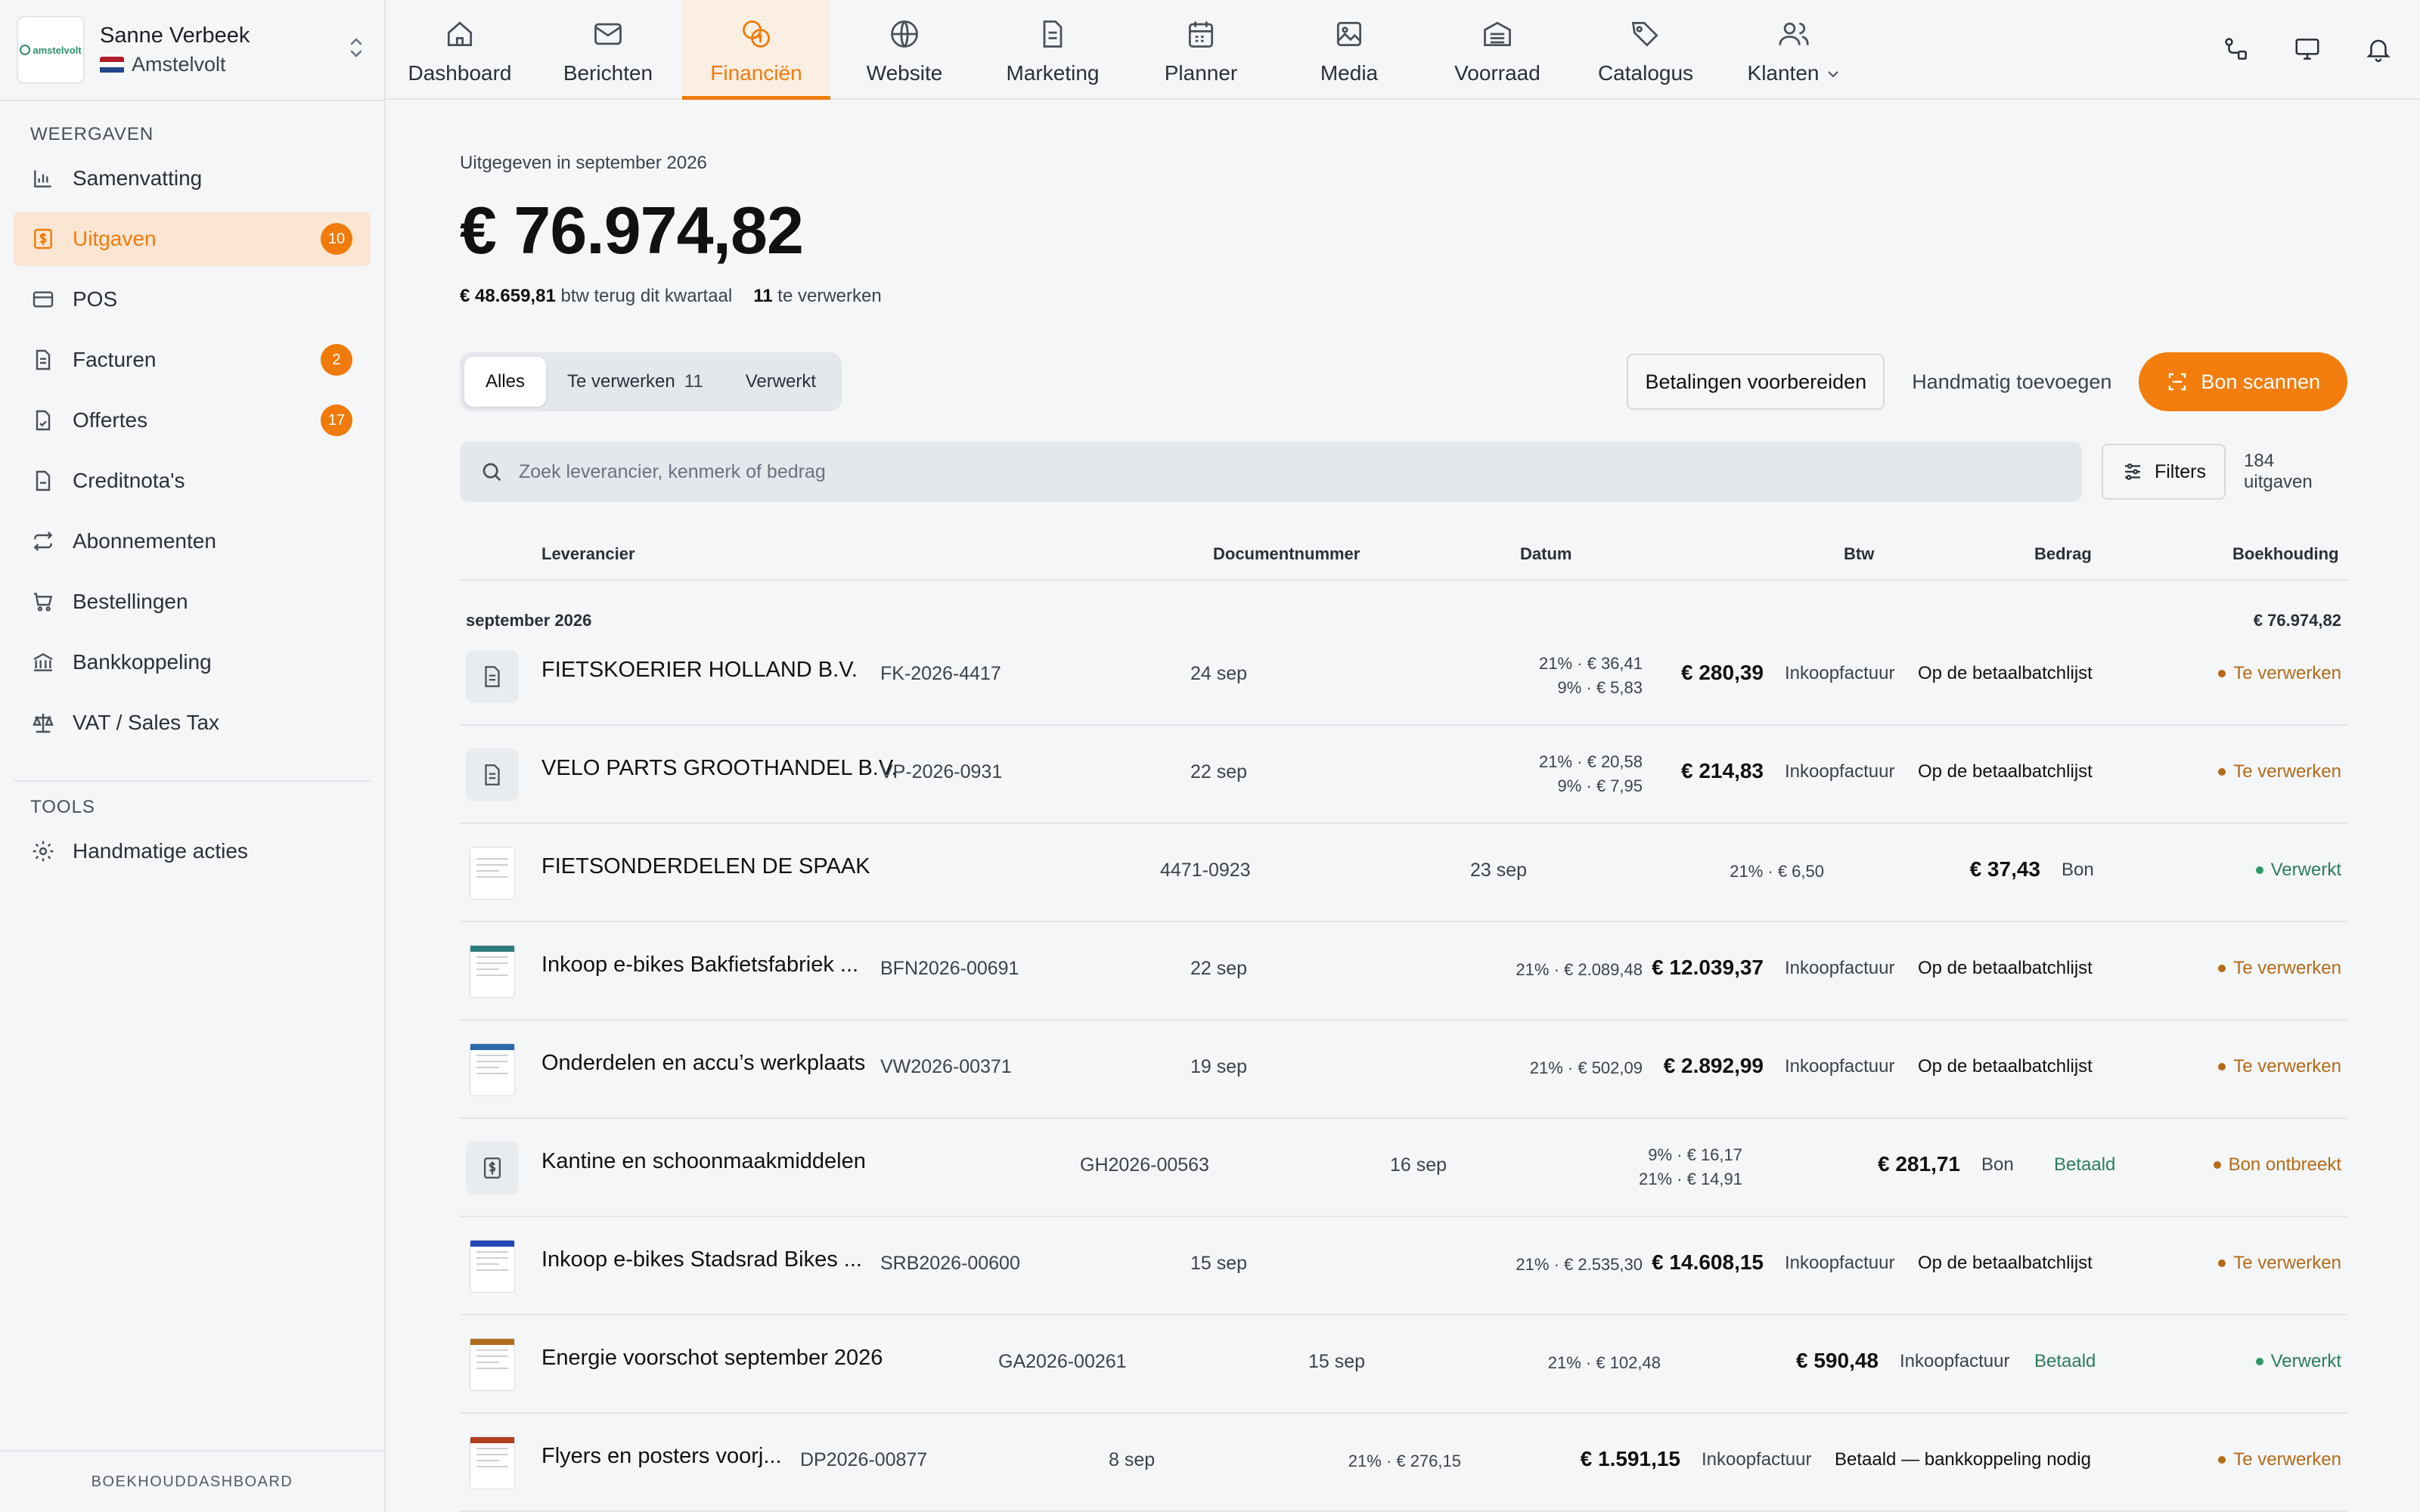 Image resolution: width=2420 pixels, height=1512 pixels. What do you see at coordinates (192, 420) in the screenshot?
I see `sidebar-item-offertes: Offertes 17` at bounding box center [192, 420].